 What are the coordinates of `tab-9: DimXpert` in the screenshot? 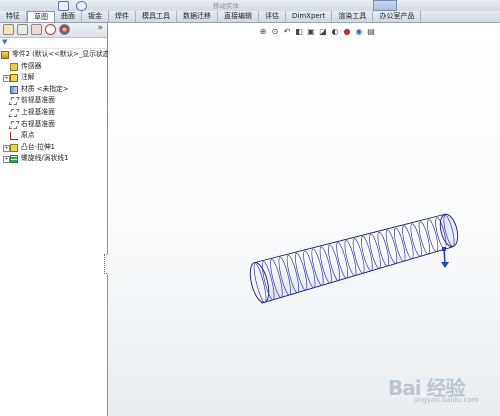 It's located at (309, 16).